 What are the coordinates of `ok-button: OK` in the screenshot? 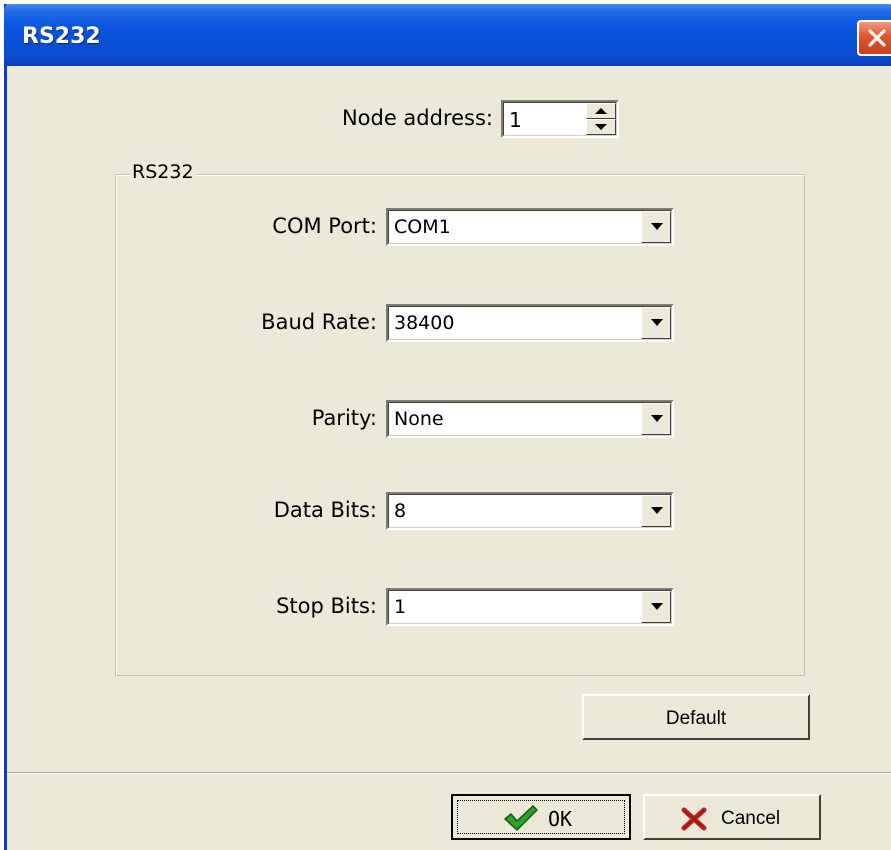 It's located at (541, 817).